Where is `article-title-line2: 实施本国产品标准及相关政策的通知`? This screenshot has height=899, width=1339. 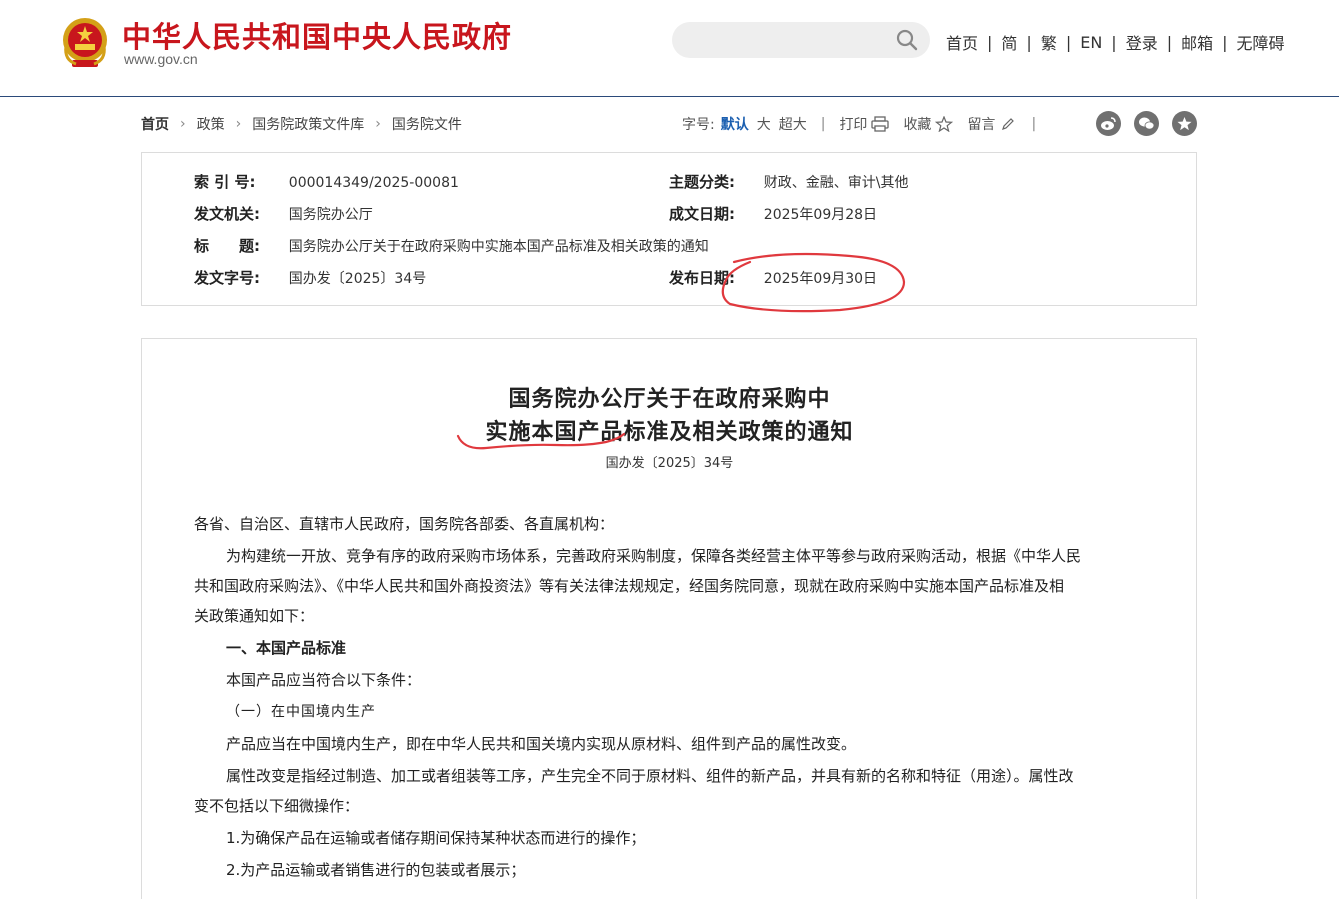
article-title-line2: 实施本国产品标准及相关政策的通知 is located at coordinates (669, 432).